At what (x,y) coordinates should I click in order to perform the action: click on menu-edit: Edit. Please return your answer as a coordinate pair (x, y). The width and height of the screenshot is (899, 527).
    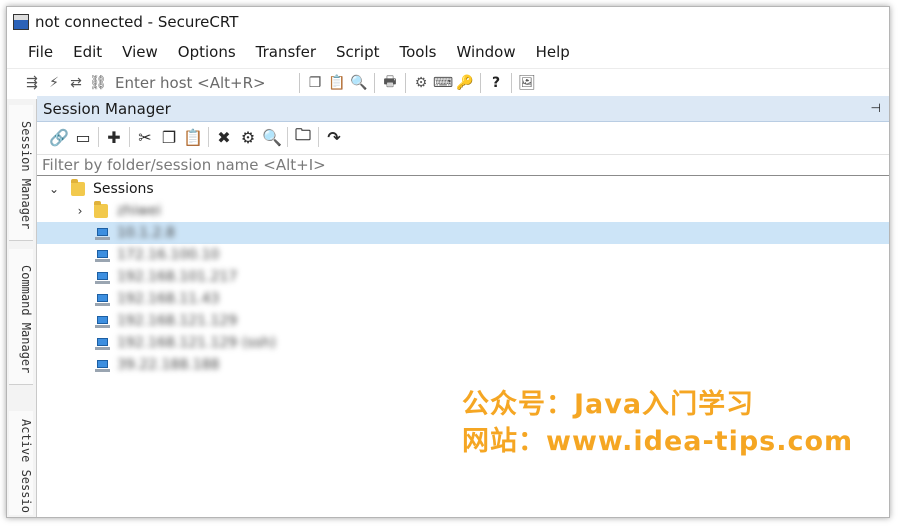
    Looking at the image, I should click on (87, 52).